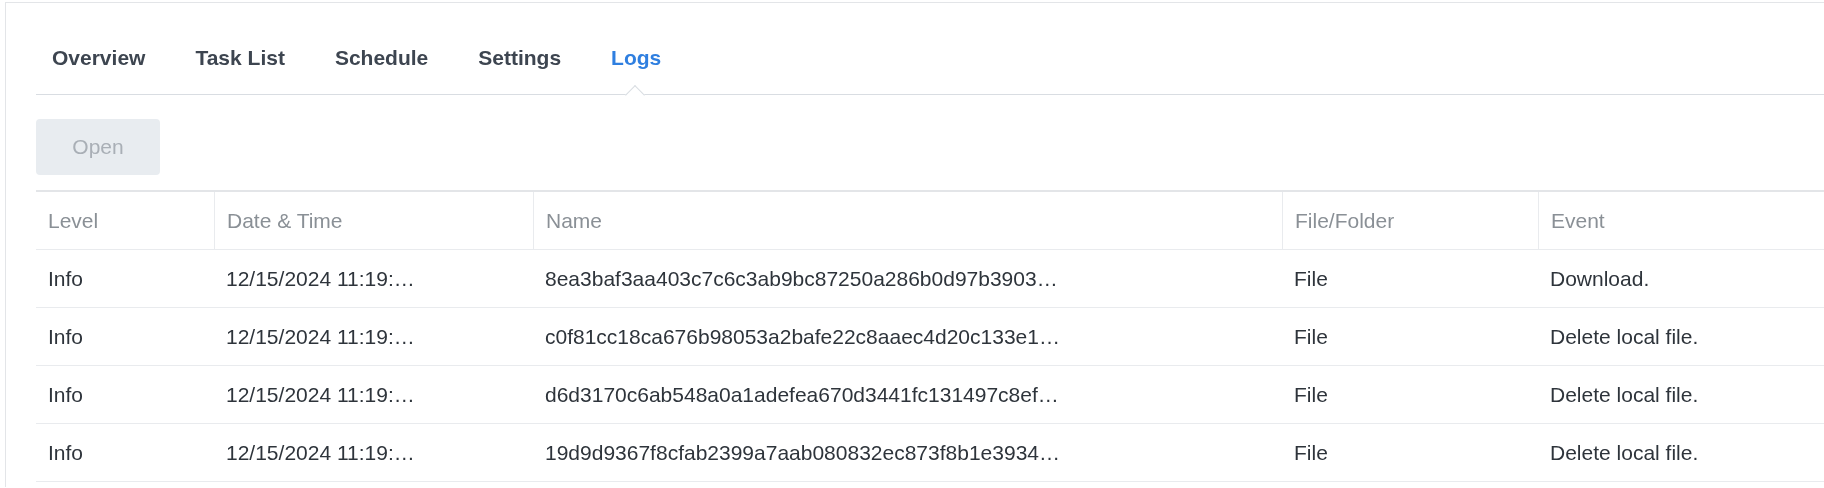  What do you see at coordinates (125, 220) in the screenshot?
I see `column-header: Level` at bounding box center [125, 220].